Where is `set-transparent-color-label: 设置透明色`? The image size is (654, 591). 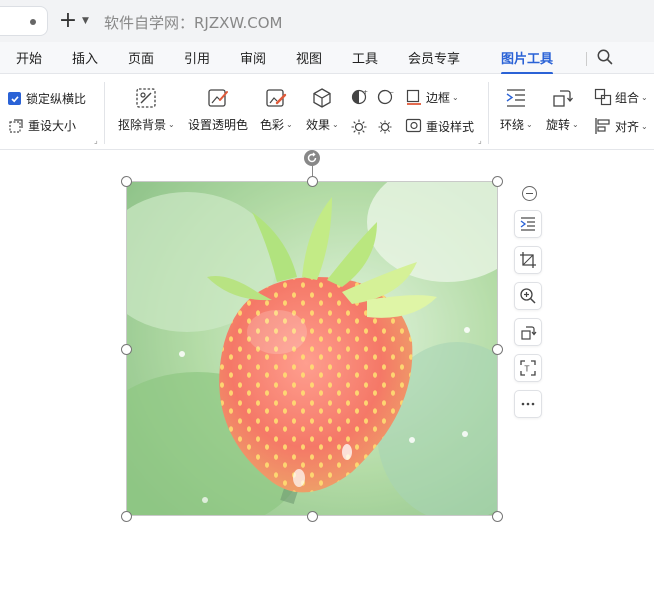
set-transparent-color-label: 设置透明色 is located at coordinates (218, 125).